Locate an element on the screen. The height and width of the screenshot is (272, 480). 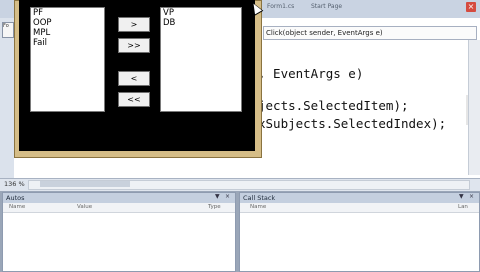
code-line-2: jects.SelectedItem); is located at coordinates (333, 105).